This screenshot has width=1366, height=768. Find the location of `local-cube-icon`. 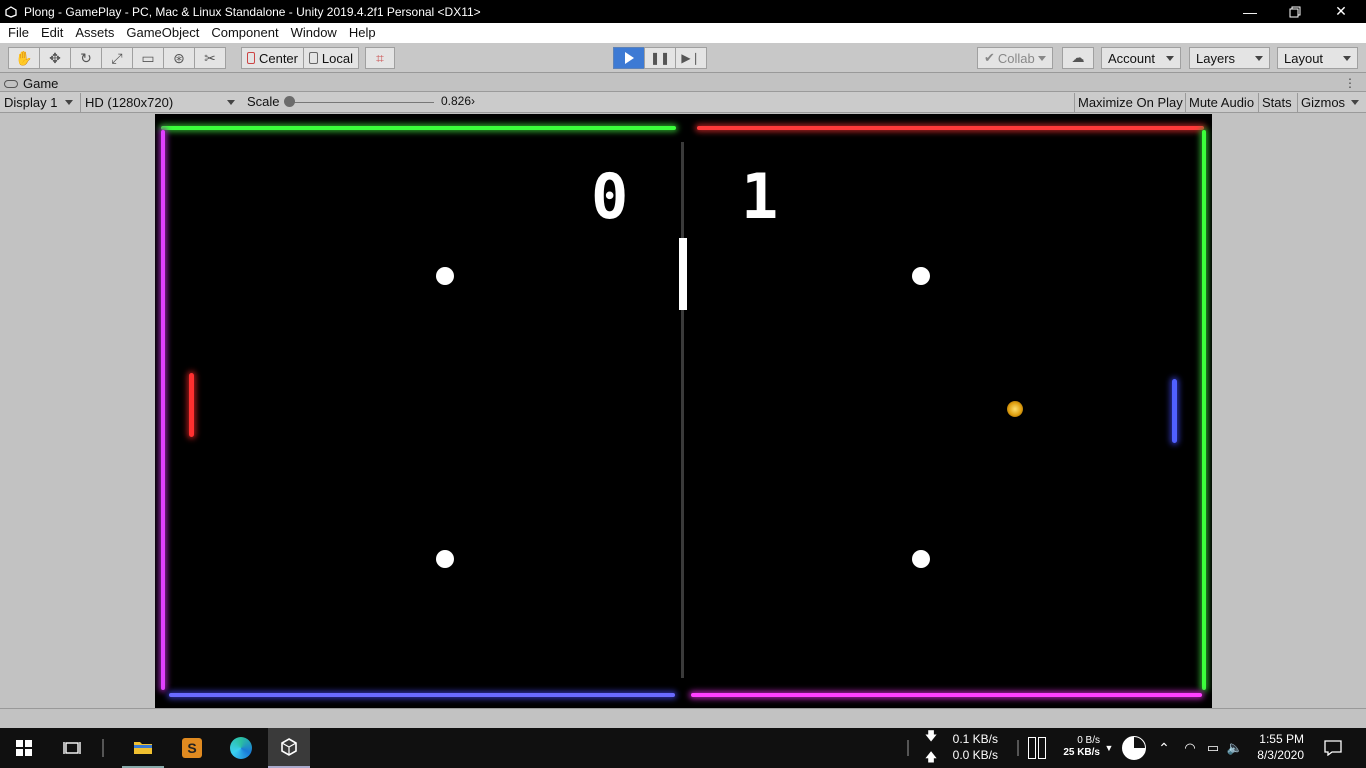

local-cube-icon is located at coordinates (313, 58).